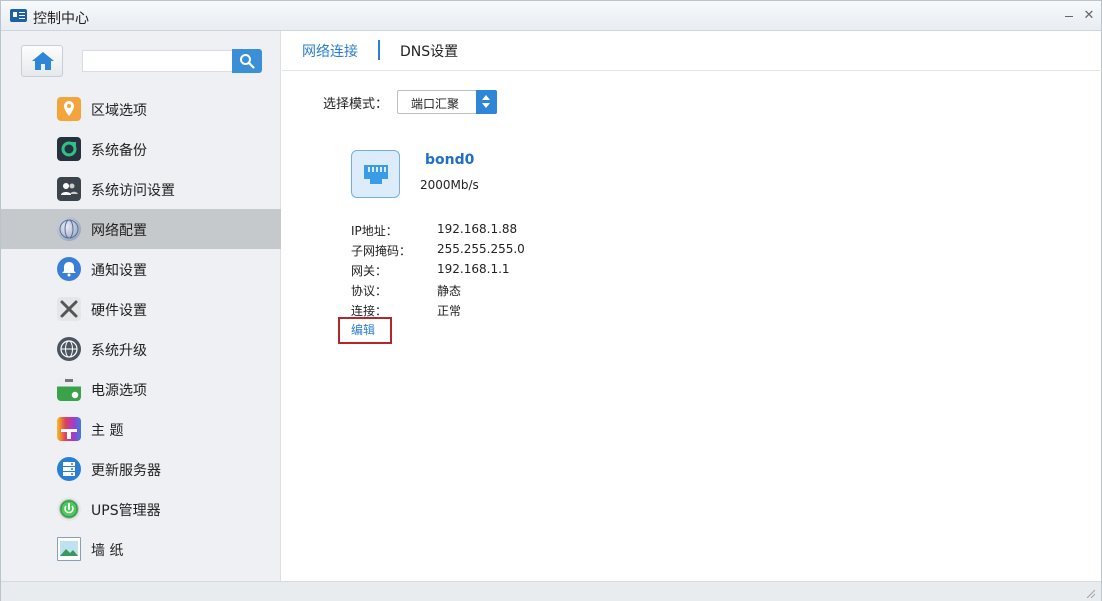  Describe the element at coordinates (473, 269) in the screenshot. I see `info-value: 192.168.1.1` at that location.